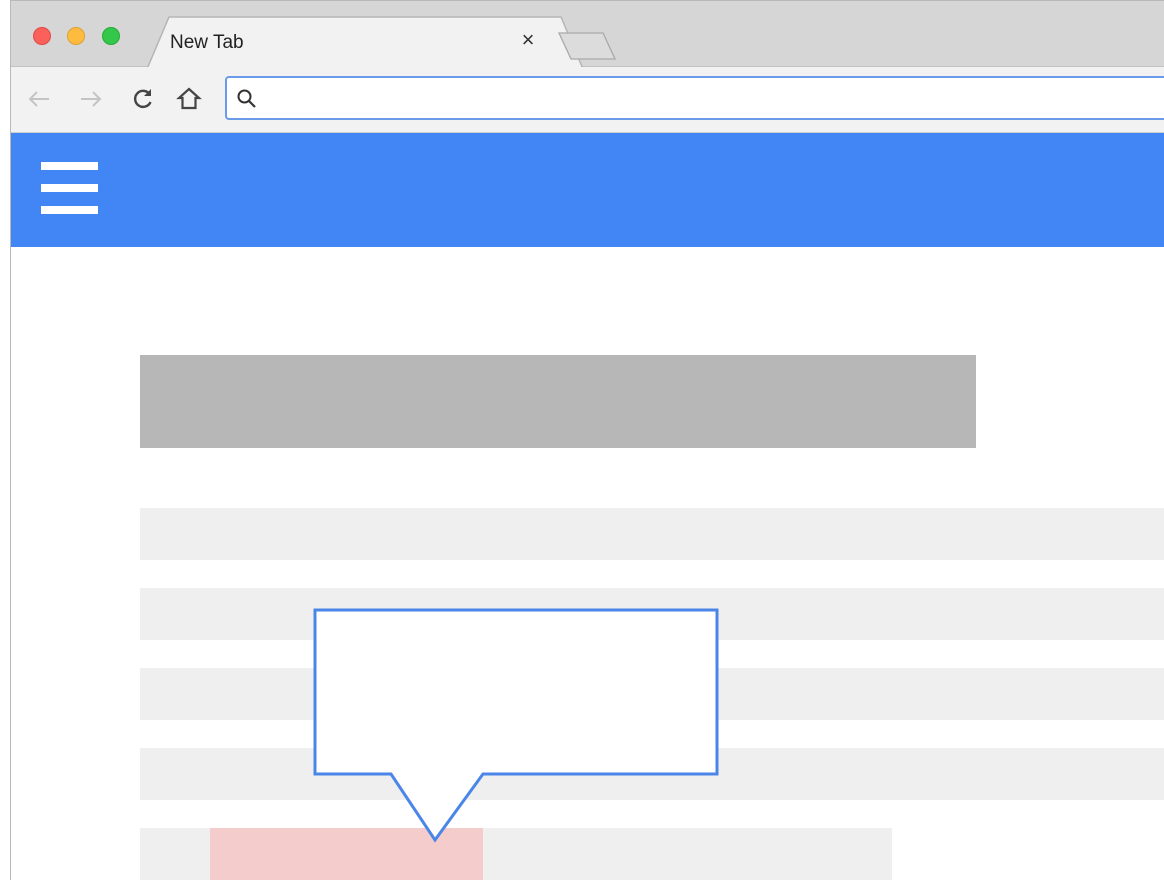  What do you see at coordinates (42, 36) in the screenshot?
I see `window-close-button` at bounding box center [42, 36].